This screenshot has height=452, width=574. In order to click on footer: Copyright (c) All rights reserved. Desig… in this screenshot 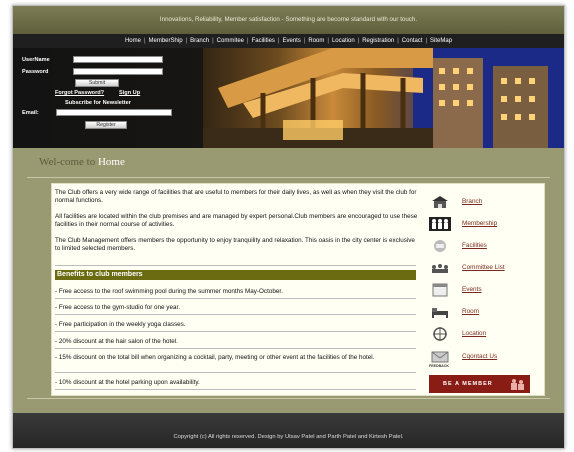, I will do `click(288, 430)`.